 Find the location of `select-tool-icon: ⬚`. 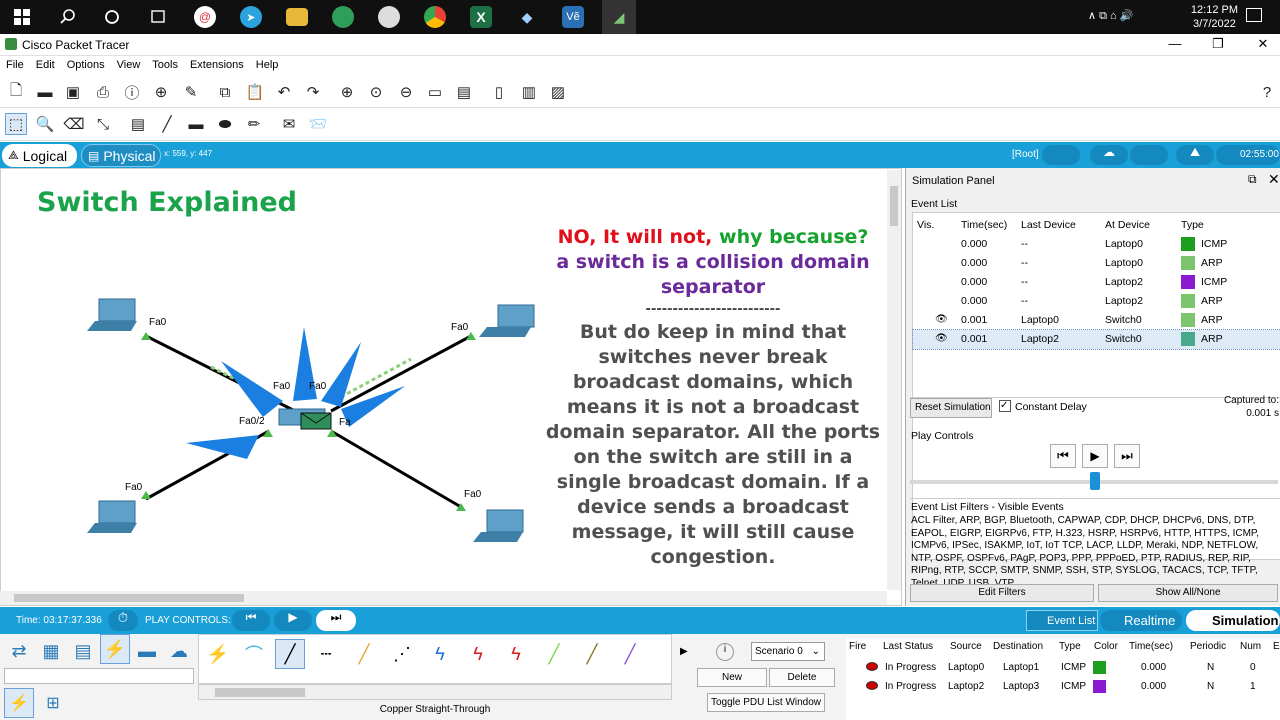

select-tool-icon: ⬚ is located at coordinates (16, 124).